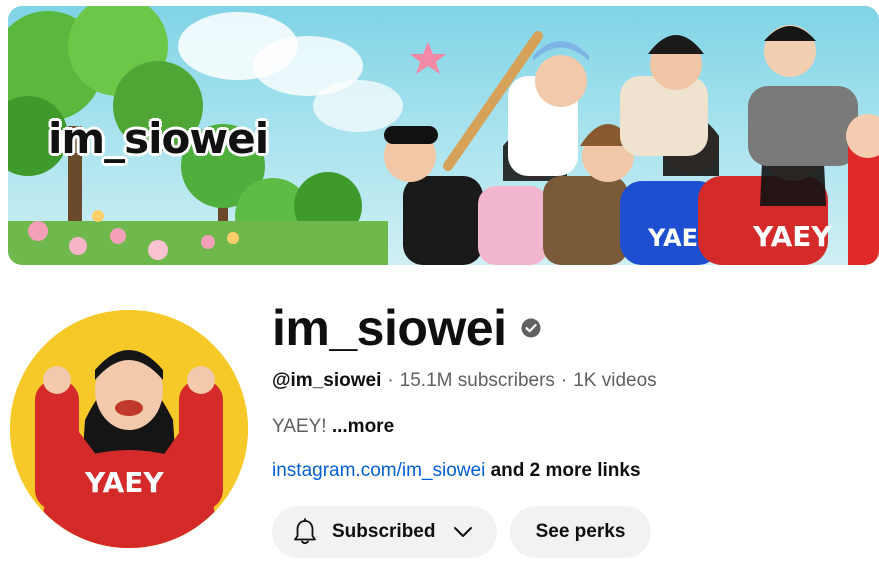 Image resolution: width=879 pixels, height=586 pixels. I want to click on description-text: YAEY!, so click(299, 426).